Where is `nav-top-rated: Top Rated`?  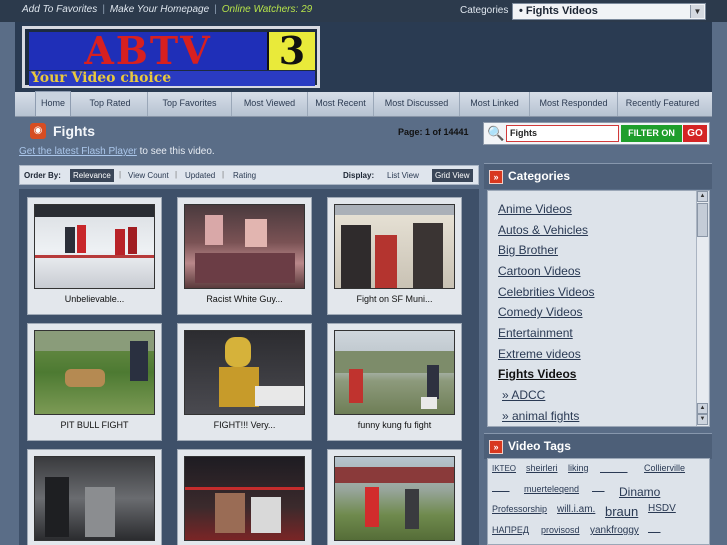
nav-top-rated: Top Rated is located at coordinates (110, 104).